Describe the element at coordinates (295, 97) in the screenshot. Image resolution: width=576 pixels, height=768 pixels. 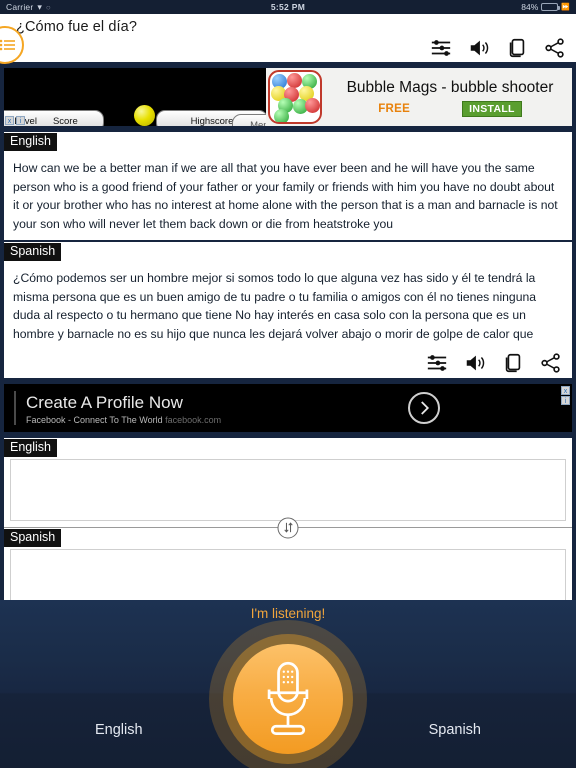
I see `bubble-game-icon` at that location.